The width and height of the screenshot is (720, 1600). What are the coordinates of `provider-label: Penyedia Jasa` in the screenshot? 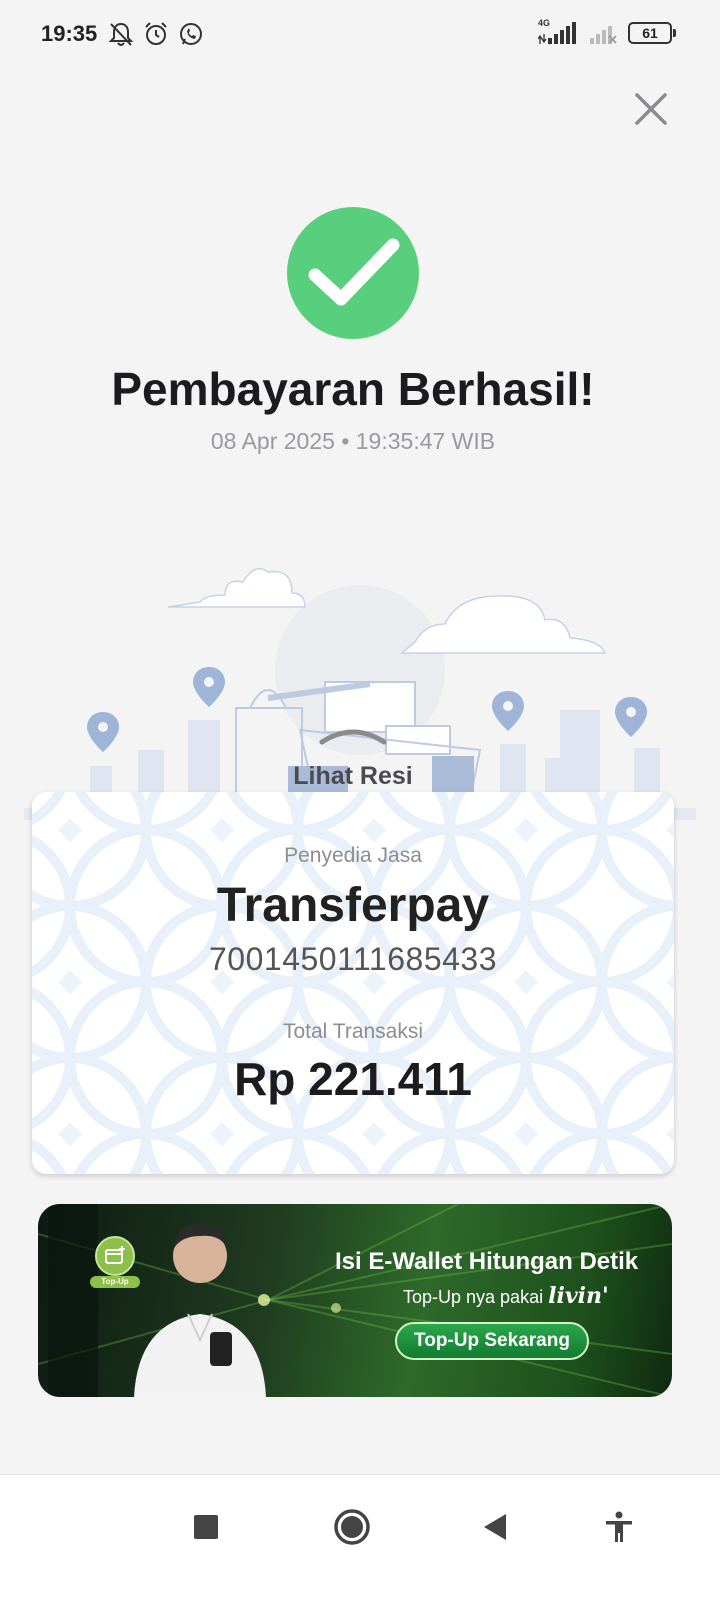 It's located at (353, 855).